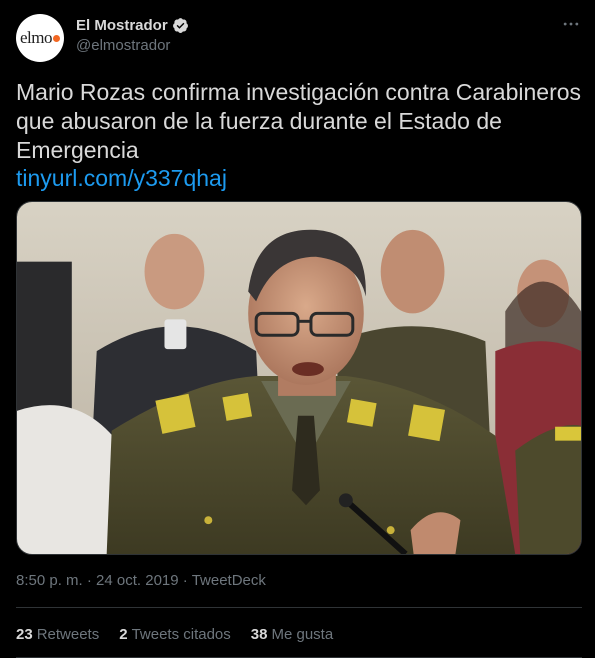  I want to click on more-icon, so click(571, 25).